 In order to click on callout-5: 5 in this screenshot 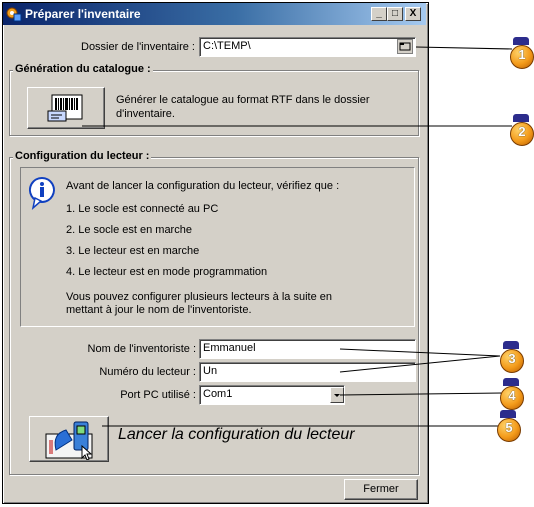, I will do `click(509, 426)`.